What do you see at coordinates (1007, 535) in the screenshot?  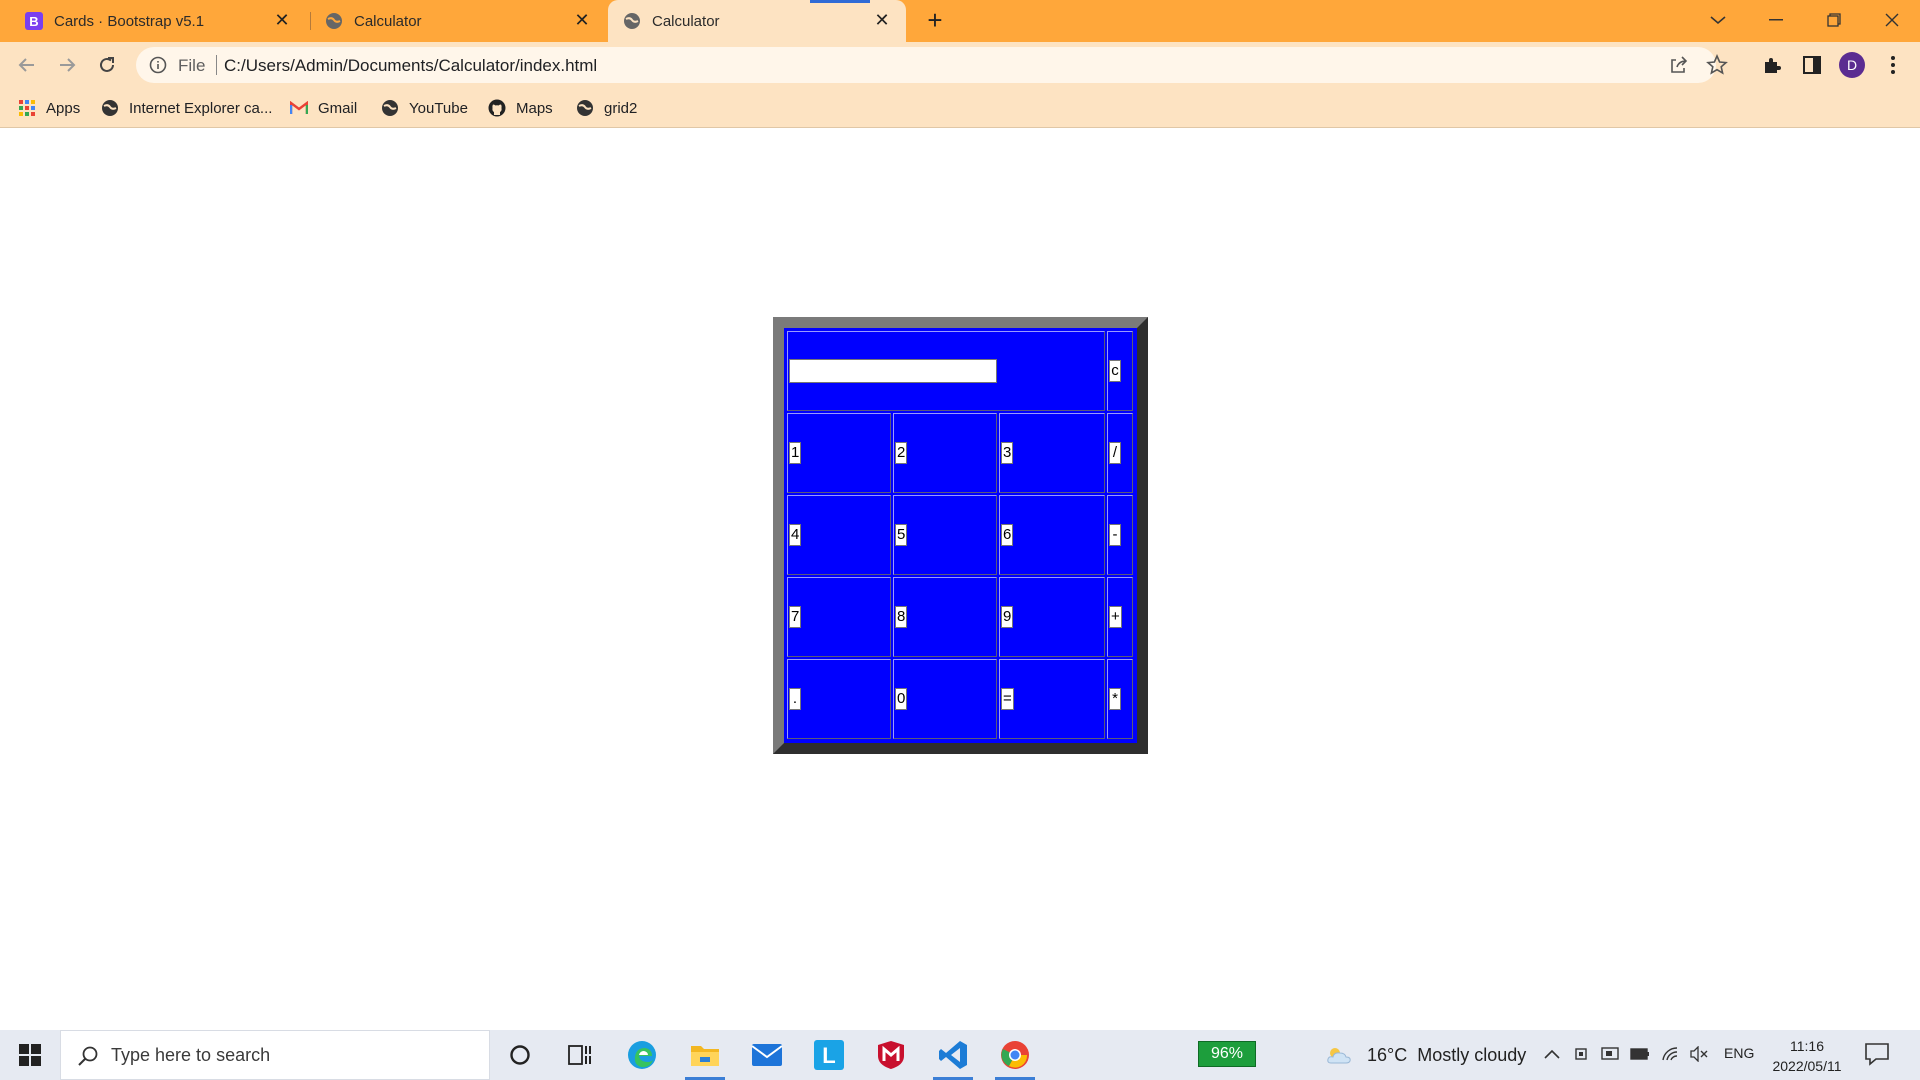 I see `key-6-button: 6` at bounding box center [1007, 535].